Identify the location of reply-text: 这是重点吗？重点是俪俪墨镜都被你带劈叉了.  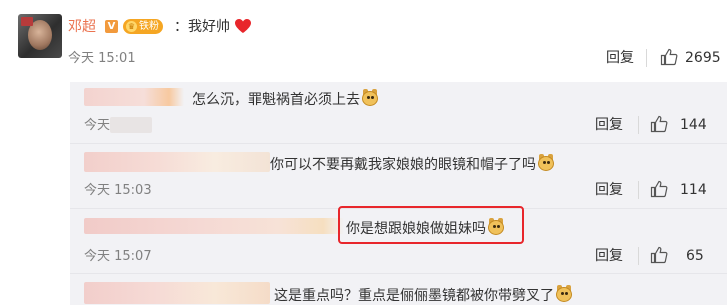
(424, 295).